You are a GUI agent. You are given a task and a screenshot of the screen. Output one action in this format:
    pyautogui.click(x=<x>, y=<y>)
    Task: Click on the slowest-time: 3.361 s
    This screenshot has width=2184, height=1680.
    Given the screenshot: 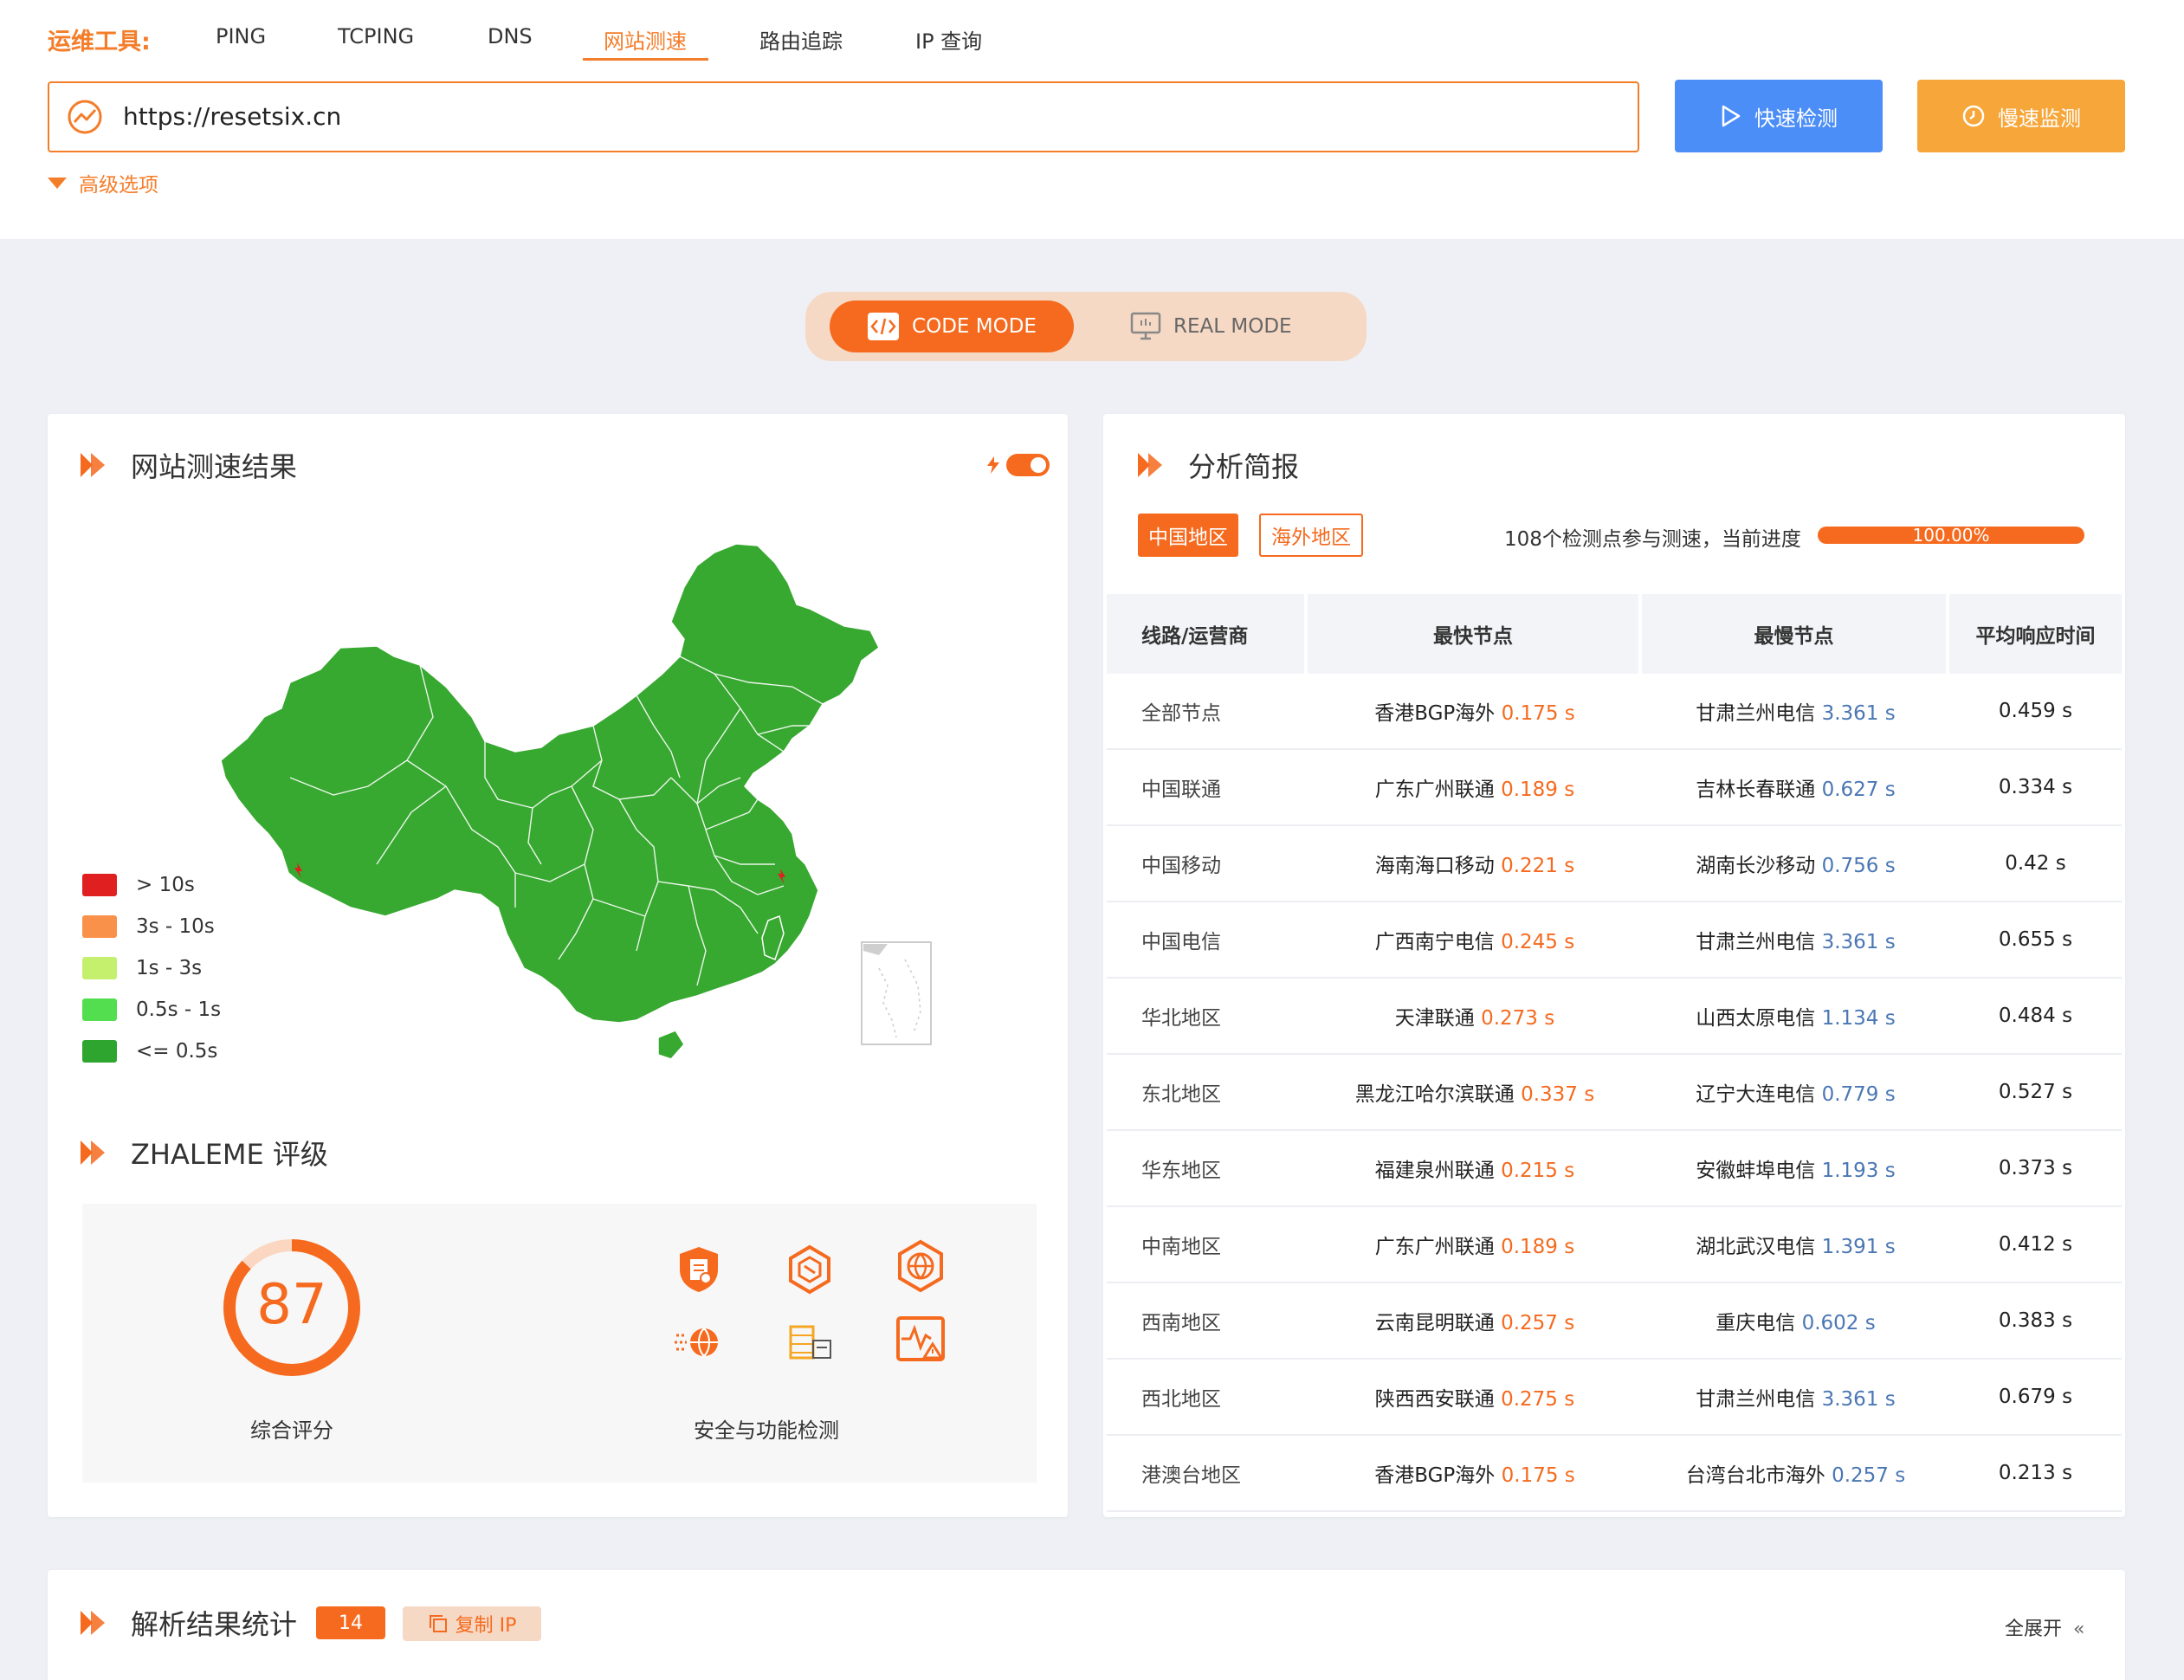 What is the action you would take?
    pyautogui.click(x=1858, y=942)
    